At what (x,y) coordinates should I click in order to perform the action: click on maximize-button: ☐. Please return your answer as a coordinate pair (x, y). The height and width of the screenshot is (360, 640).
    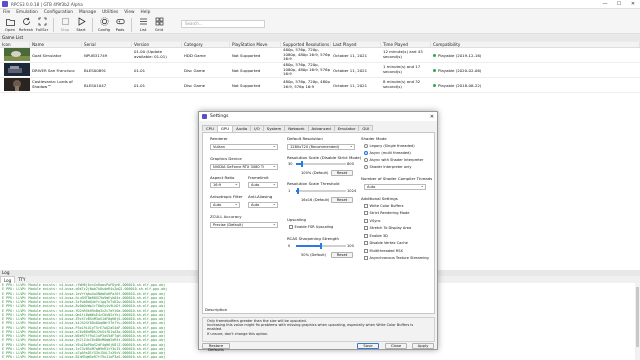
    Looking at the image, I should click on (619, 4).